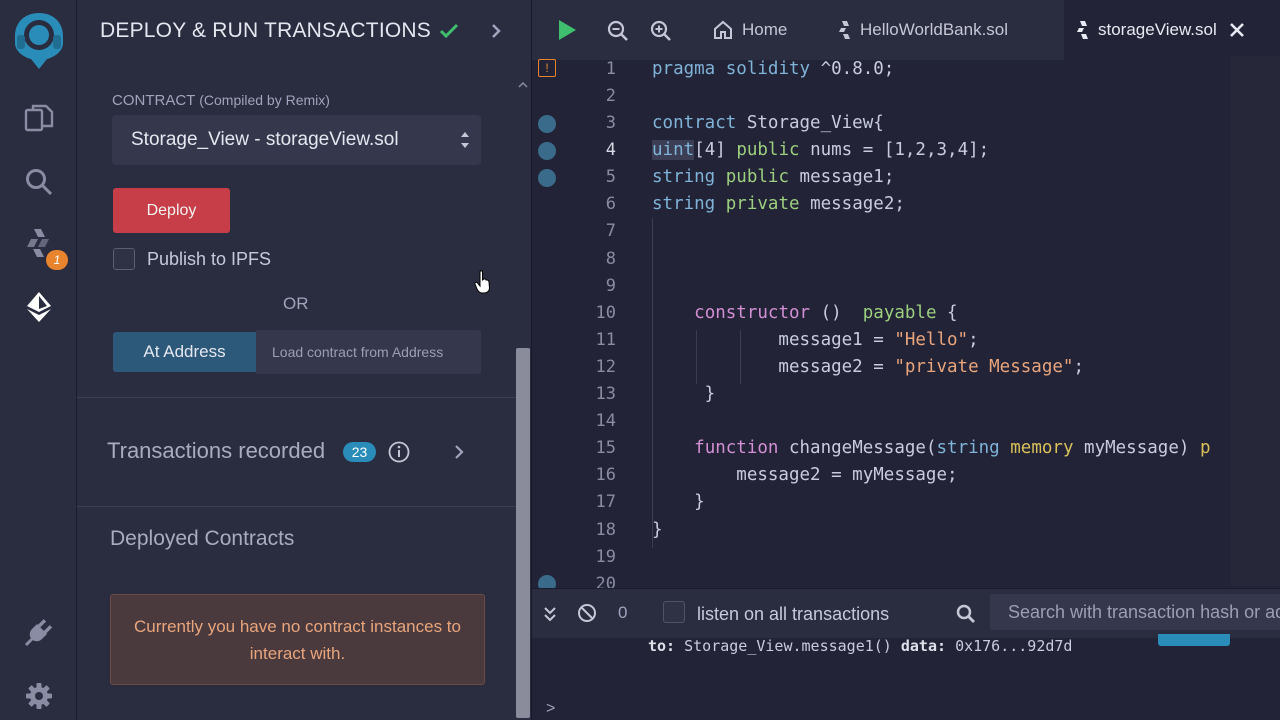  Describe the element at coordinates (38, 307) in the screenshot. I see `deploy-run-icon` at that location.